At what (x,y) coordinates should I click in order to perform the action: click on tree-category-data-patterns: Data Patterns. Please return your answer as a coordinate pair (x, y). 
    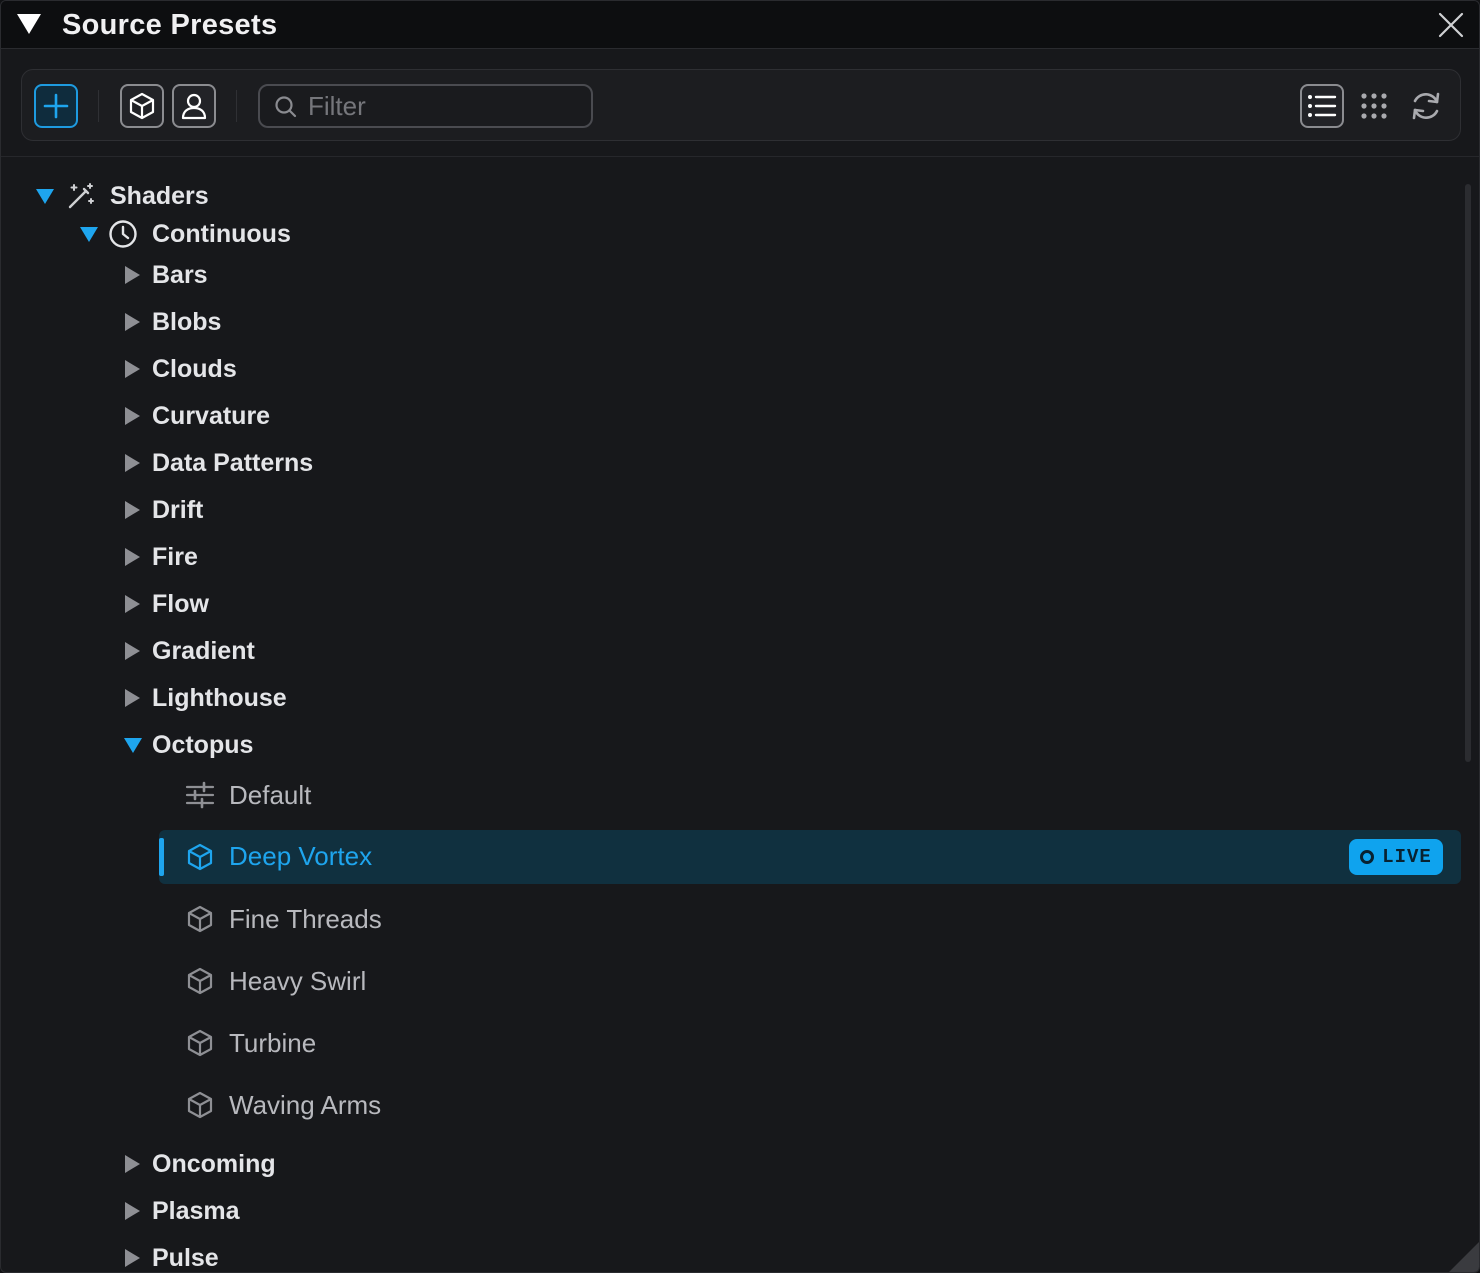
    Looking at the image, I should click on (219, 463).